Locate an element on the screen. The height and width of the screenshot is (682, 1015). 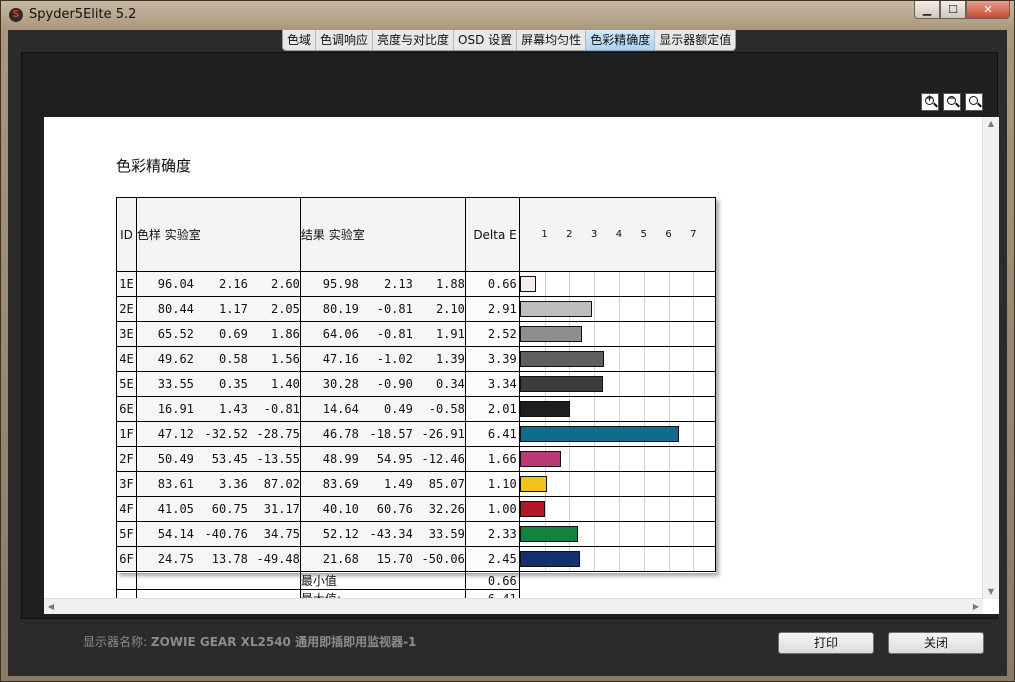
summary-empty-ref is located at coordinates (218, 580).